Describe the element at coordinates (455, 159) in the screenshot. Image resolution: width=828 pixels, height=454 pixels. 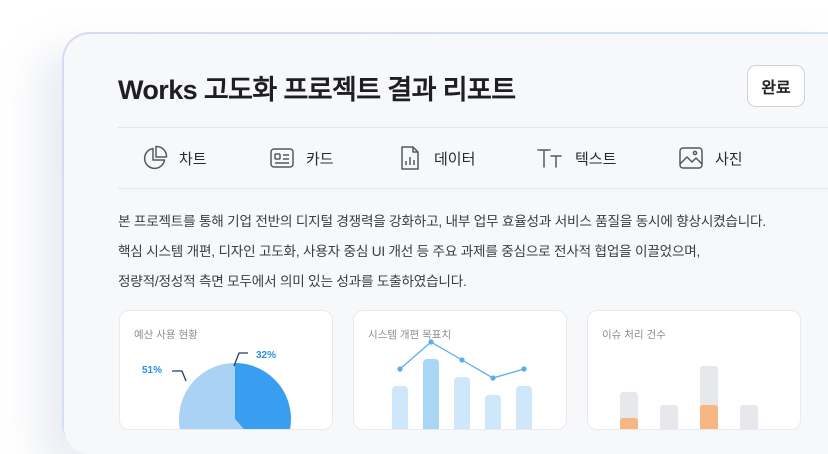
I see `toolbar-item-label: 데이터` at that location.